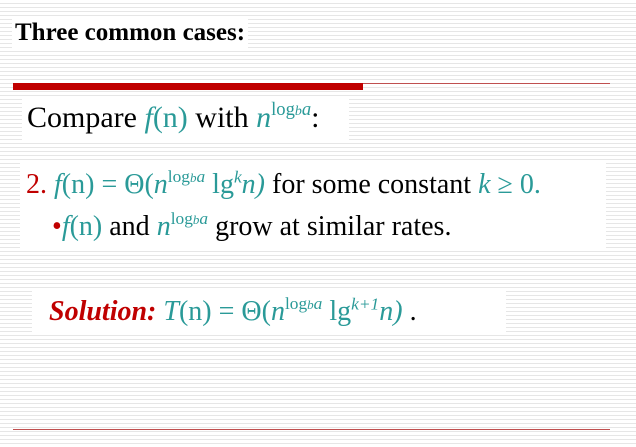  Describe the element at coordinates (291, 110) in the screenshot. I see `compare-exponent: logba` at that location.